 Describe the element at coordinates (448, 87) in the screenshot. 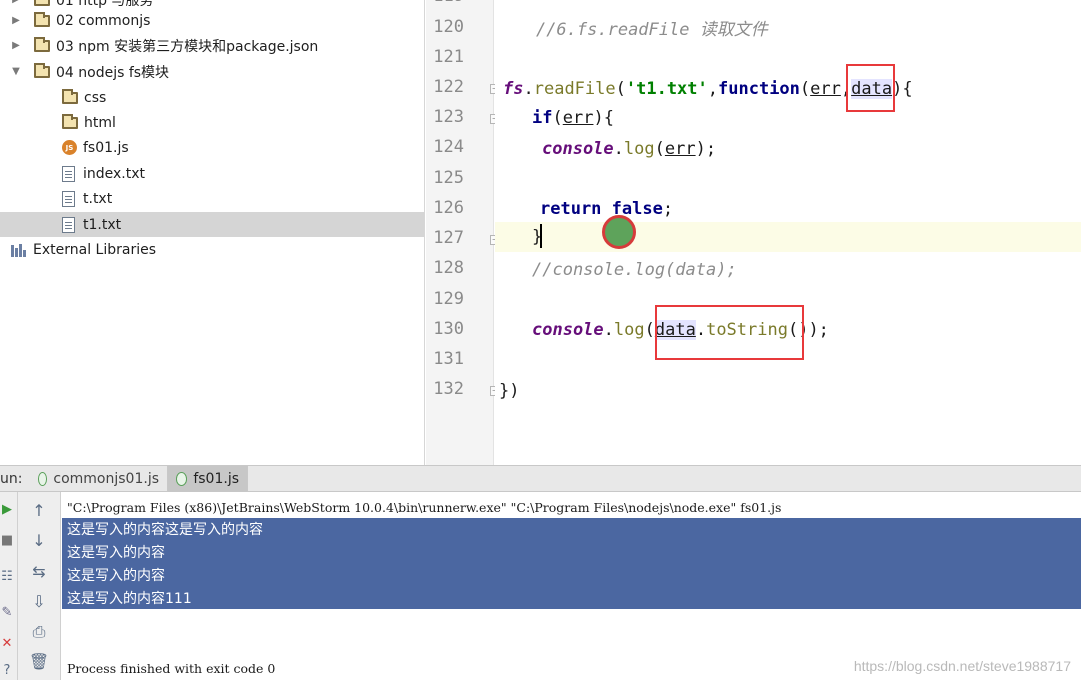

I see `line-number: 122` at that location.